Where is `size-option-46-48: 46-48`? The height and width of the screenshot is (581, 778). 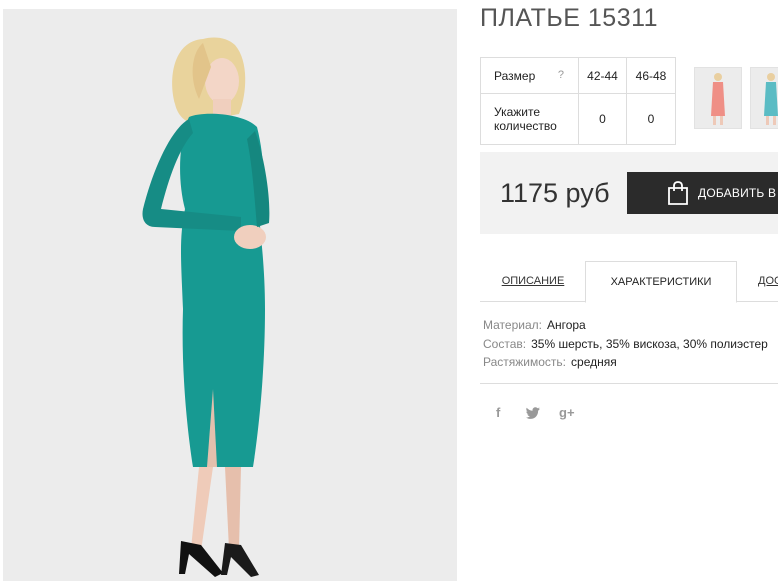 size-option-46-48: 46-48 is located at coordinates (651, 75).